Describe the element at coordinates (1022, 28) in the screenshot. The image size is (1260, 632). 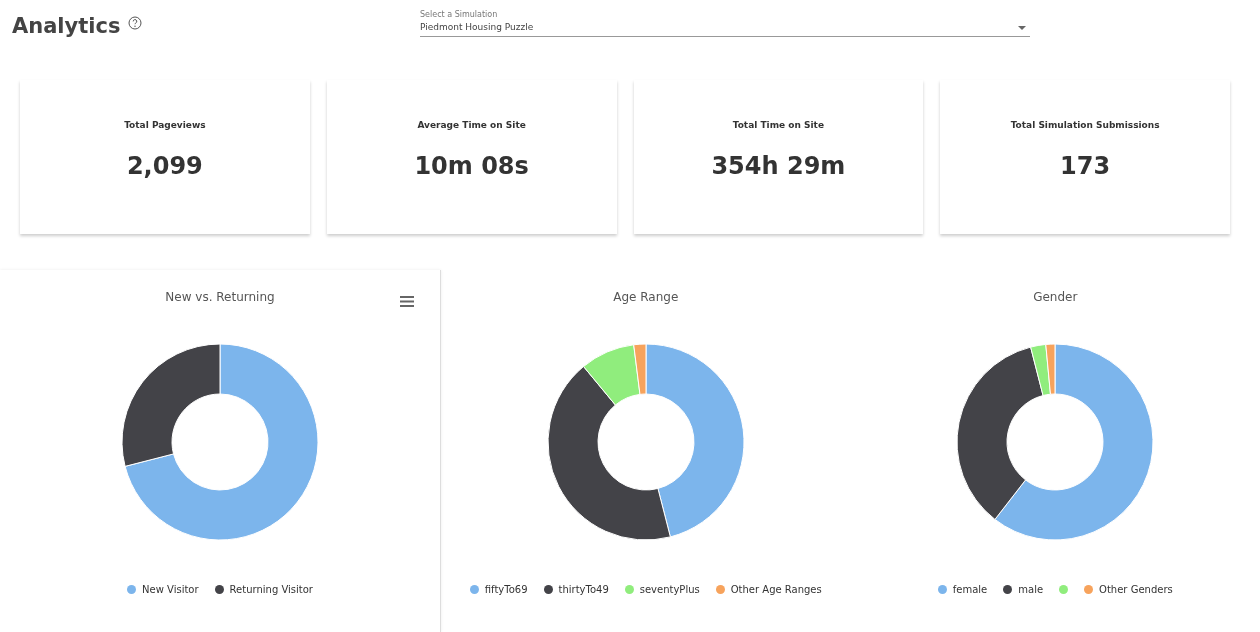
I see `caret-icon` at that location.